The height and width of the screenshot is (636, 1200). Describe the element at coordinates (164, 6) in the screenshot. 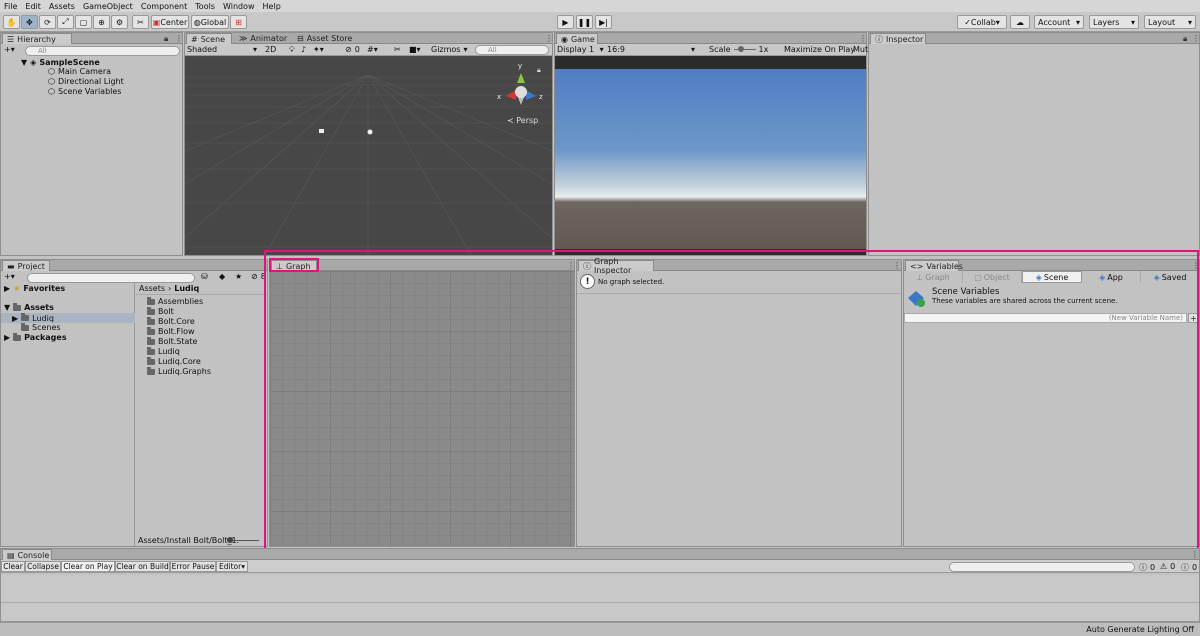

I see `menu-component: Component` at that location.